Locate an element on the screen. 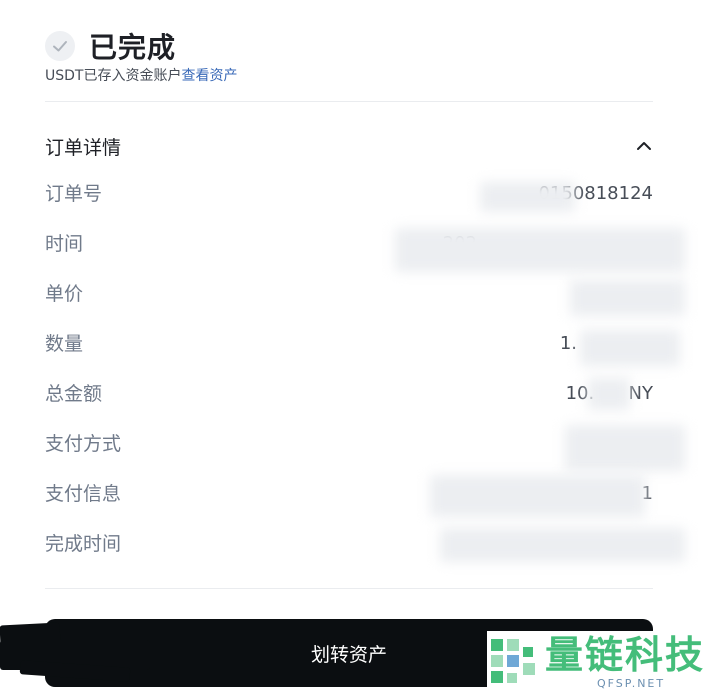  row-label: 单价 is located at coordinates (64, 294).